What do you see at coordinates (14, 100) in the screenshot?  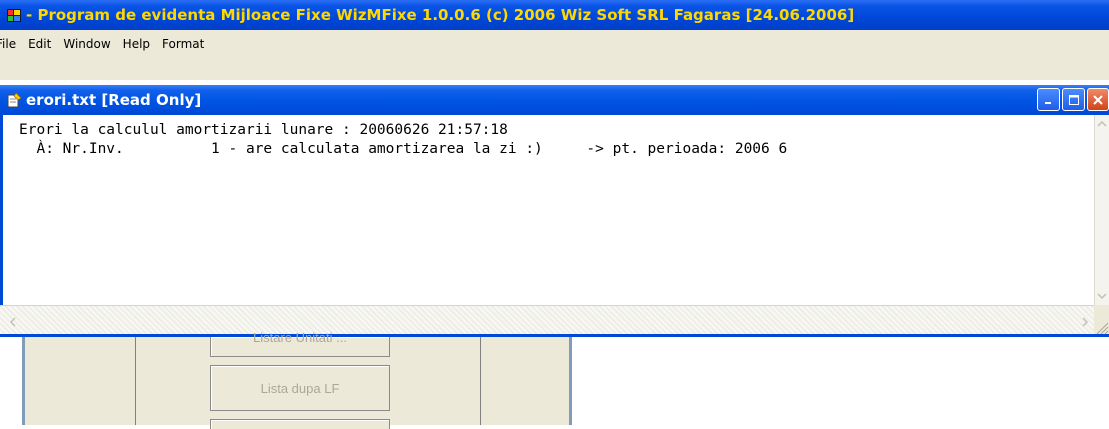 I see `notepad-icon` at bounding box center [14, 100].